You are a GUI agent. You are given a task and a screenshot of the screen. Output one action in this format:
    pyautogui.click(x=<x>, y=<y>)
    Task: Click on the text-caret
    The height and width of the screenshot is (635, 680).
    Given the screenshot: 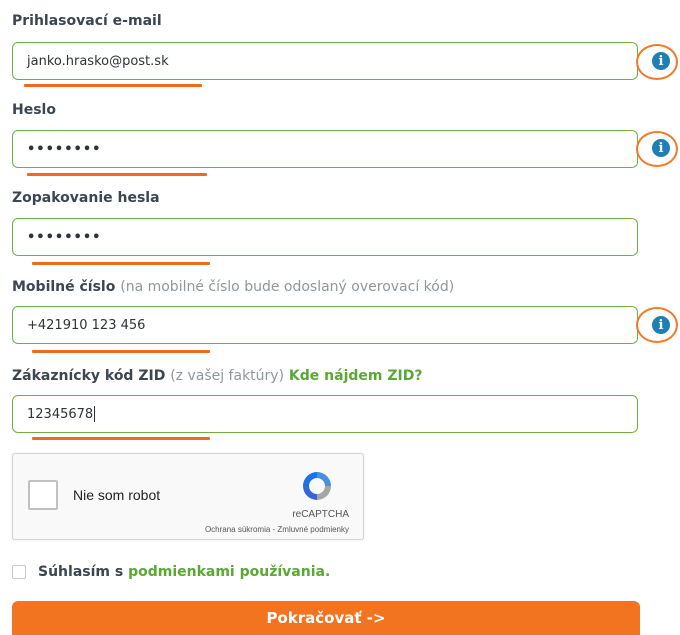 What is the action you would take?
    pyautogui.click(x=95, y=414)
    